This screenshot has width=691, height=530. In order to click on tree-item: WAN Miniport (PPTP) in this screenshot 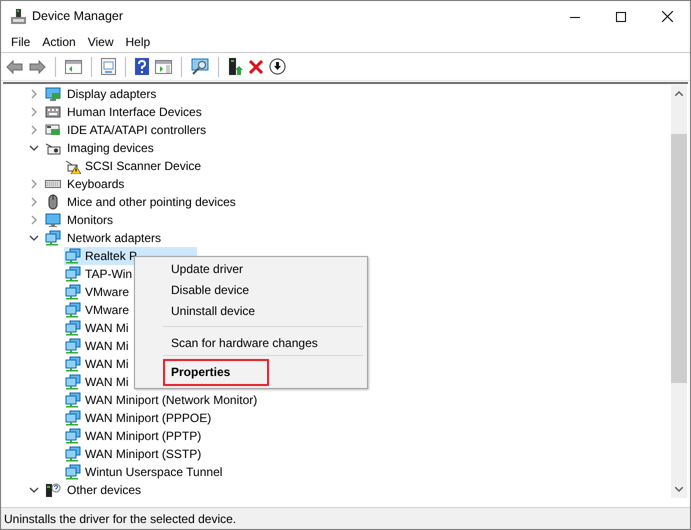, I will do `click(142, 436)`.